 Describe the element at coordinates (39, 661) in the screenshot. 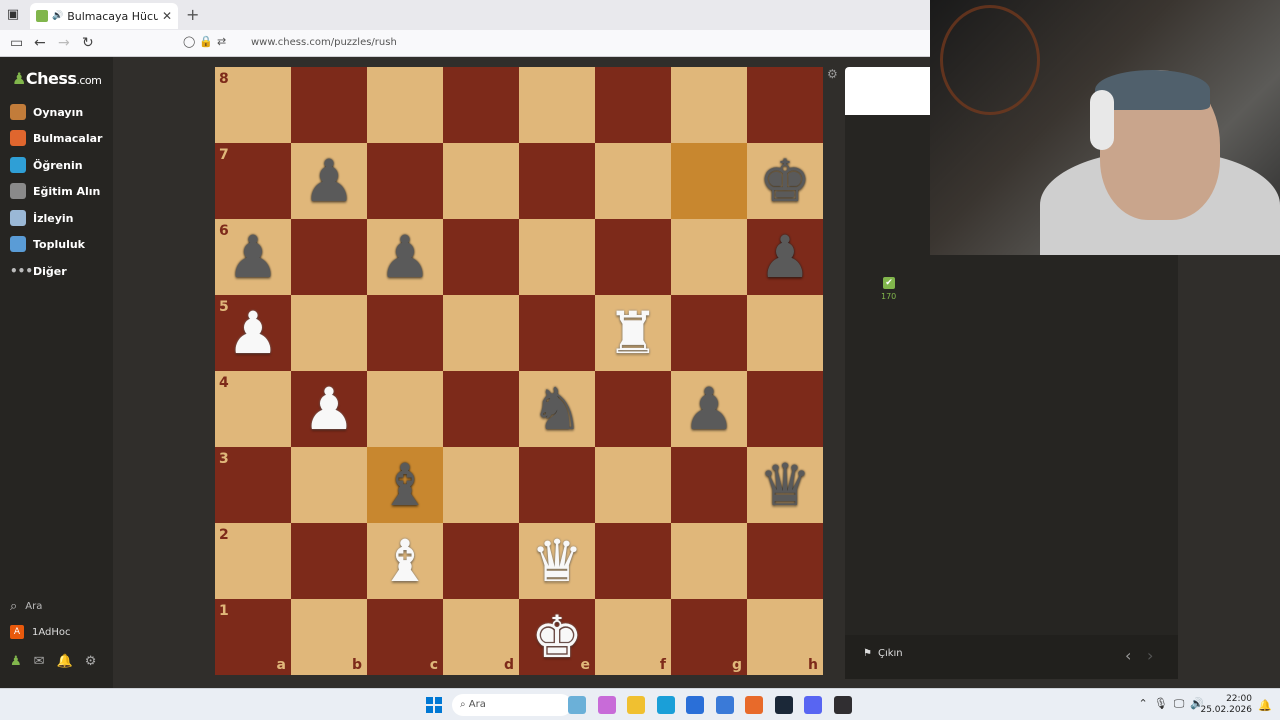

I see `mail-icon: ✉` at that location.